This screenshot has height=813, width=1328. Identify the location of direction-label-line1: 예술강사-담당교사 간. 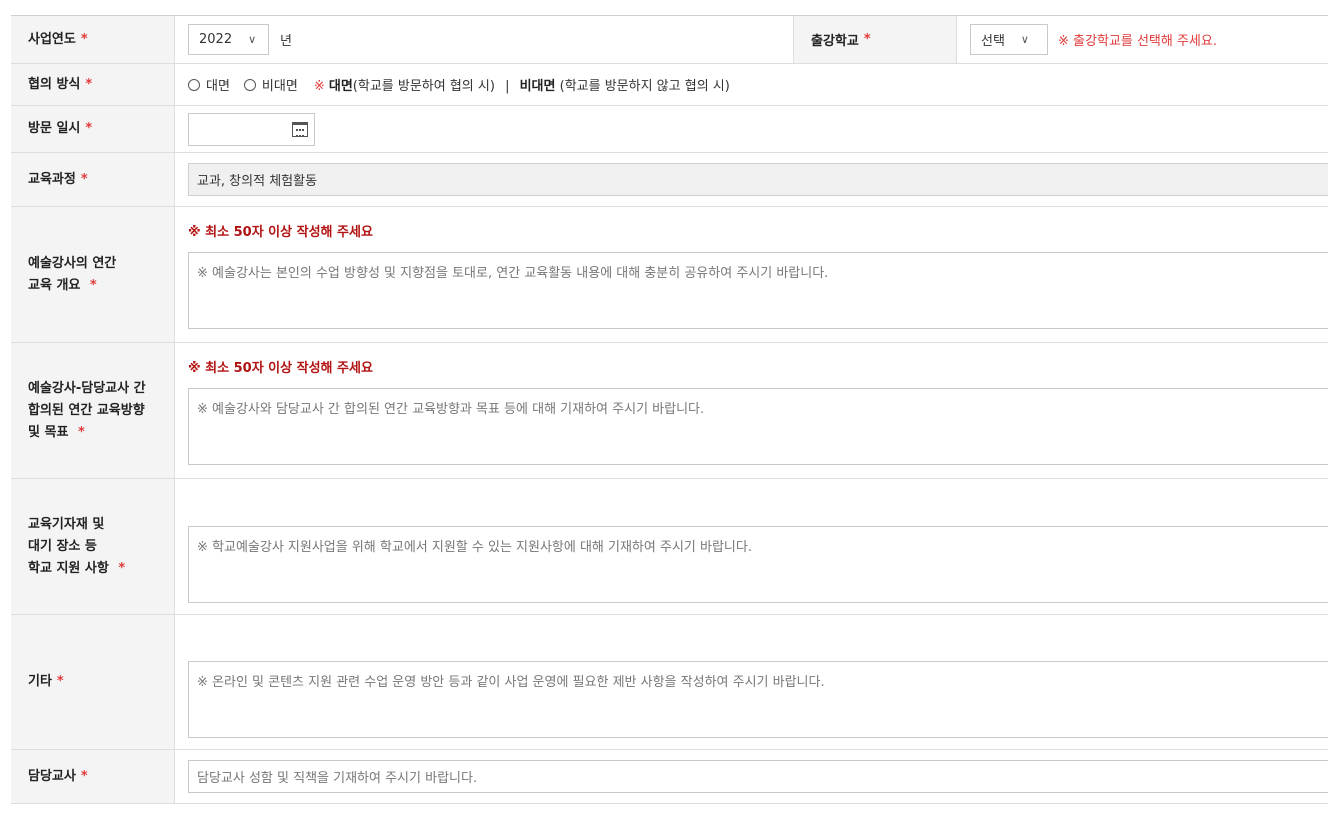
(87, 388).